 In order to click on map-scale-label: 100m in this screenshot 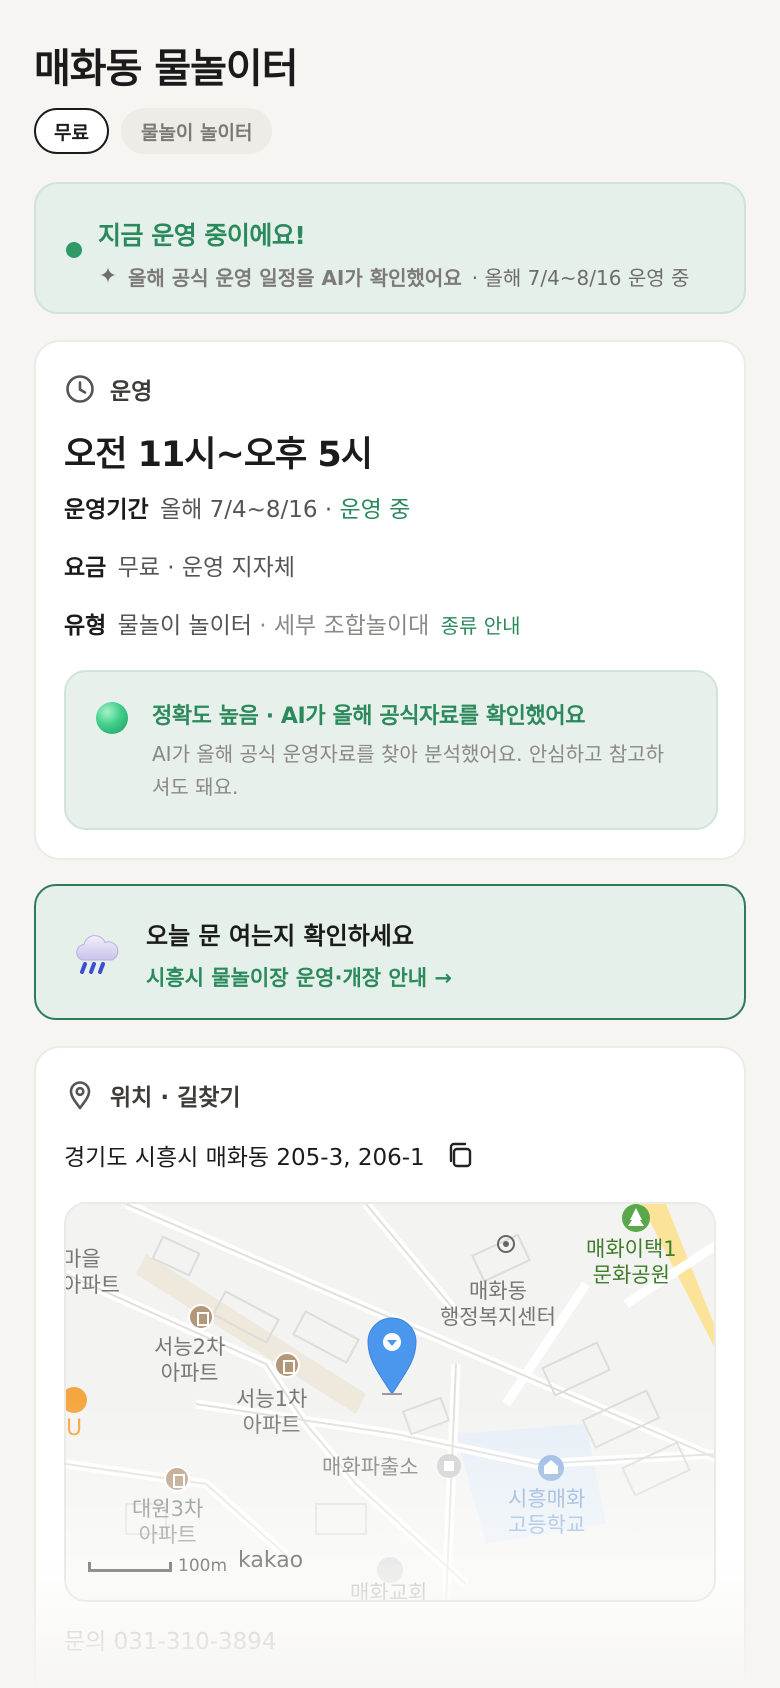, I will do `click(203, 1566)`.